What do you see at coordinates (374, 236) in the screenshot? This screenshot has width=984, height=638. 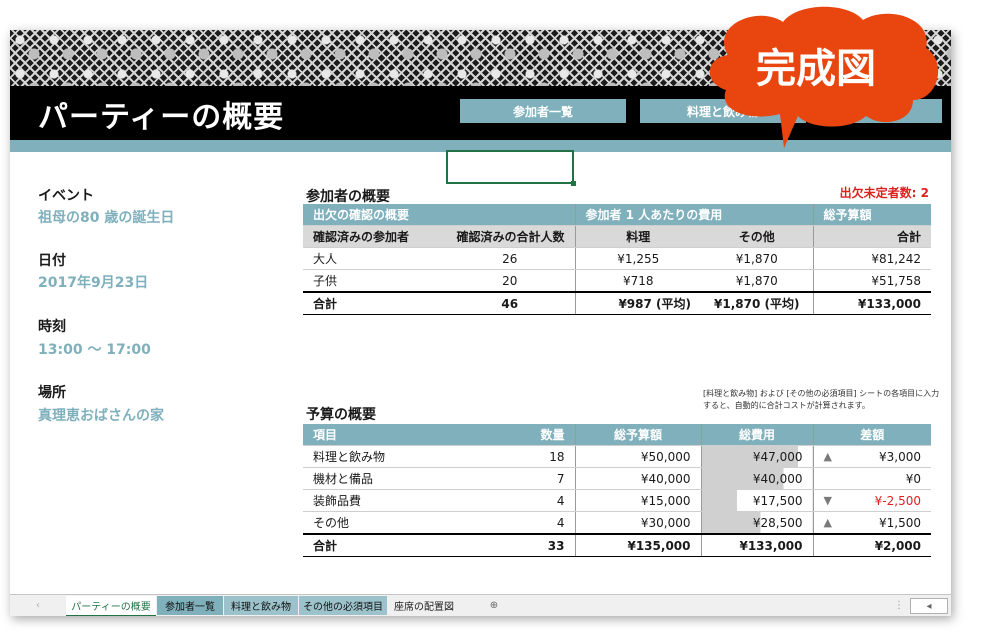 I see `col-confirmed: 確認済みの参加者` at bounding box center [374, 236].